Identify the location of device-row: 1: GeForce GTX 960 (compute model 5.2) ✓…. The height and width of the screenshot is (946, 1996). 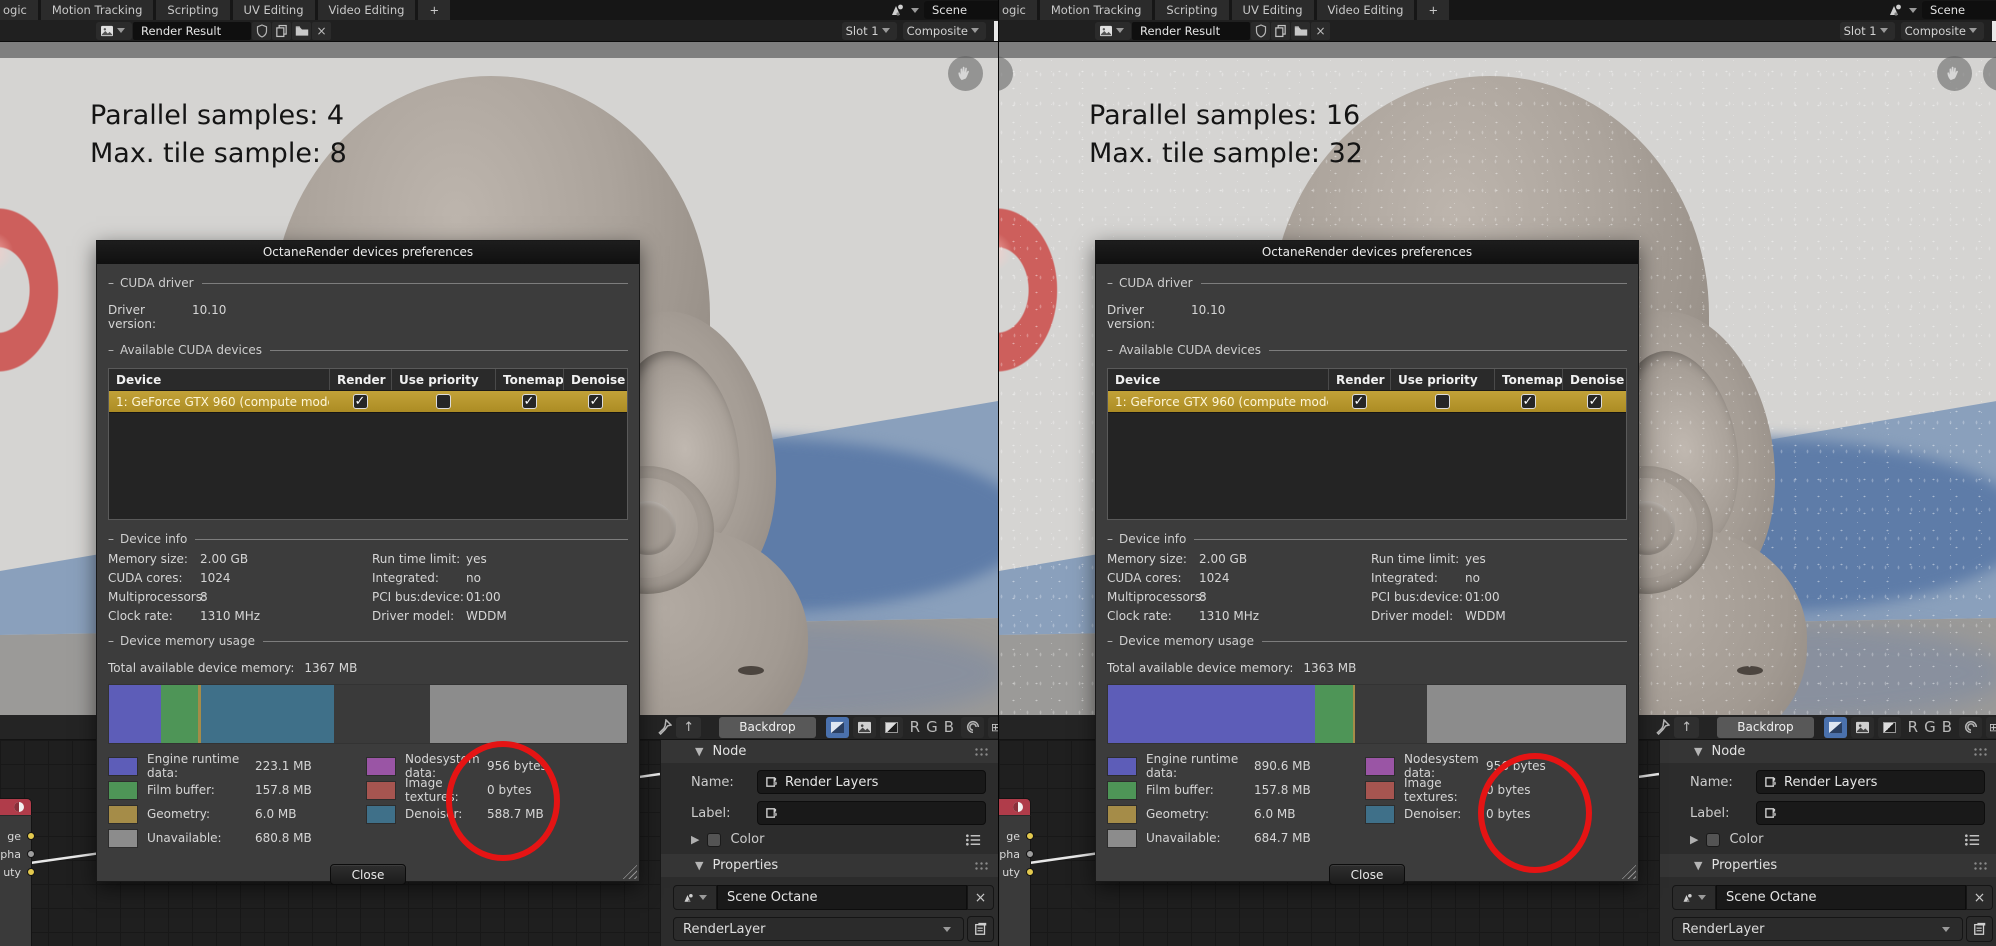
(1367, 402).